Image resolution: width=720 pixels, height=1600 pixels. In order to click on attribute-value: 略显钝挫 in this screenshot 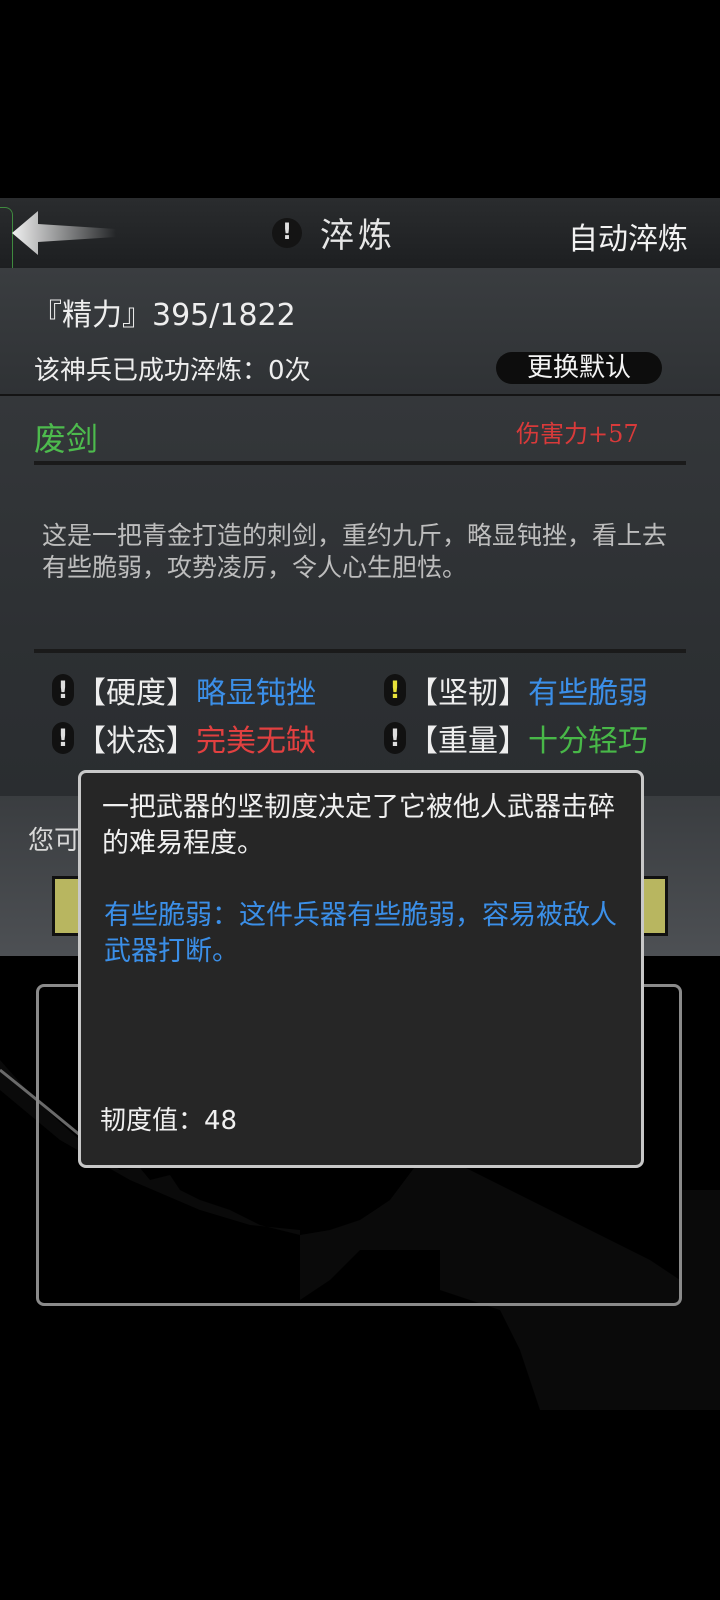, I will do `click(256, 693)`.